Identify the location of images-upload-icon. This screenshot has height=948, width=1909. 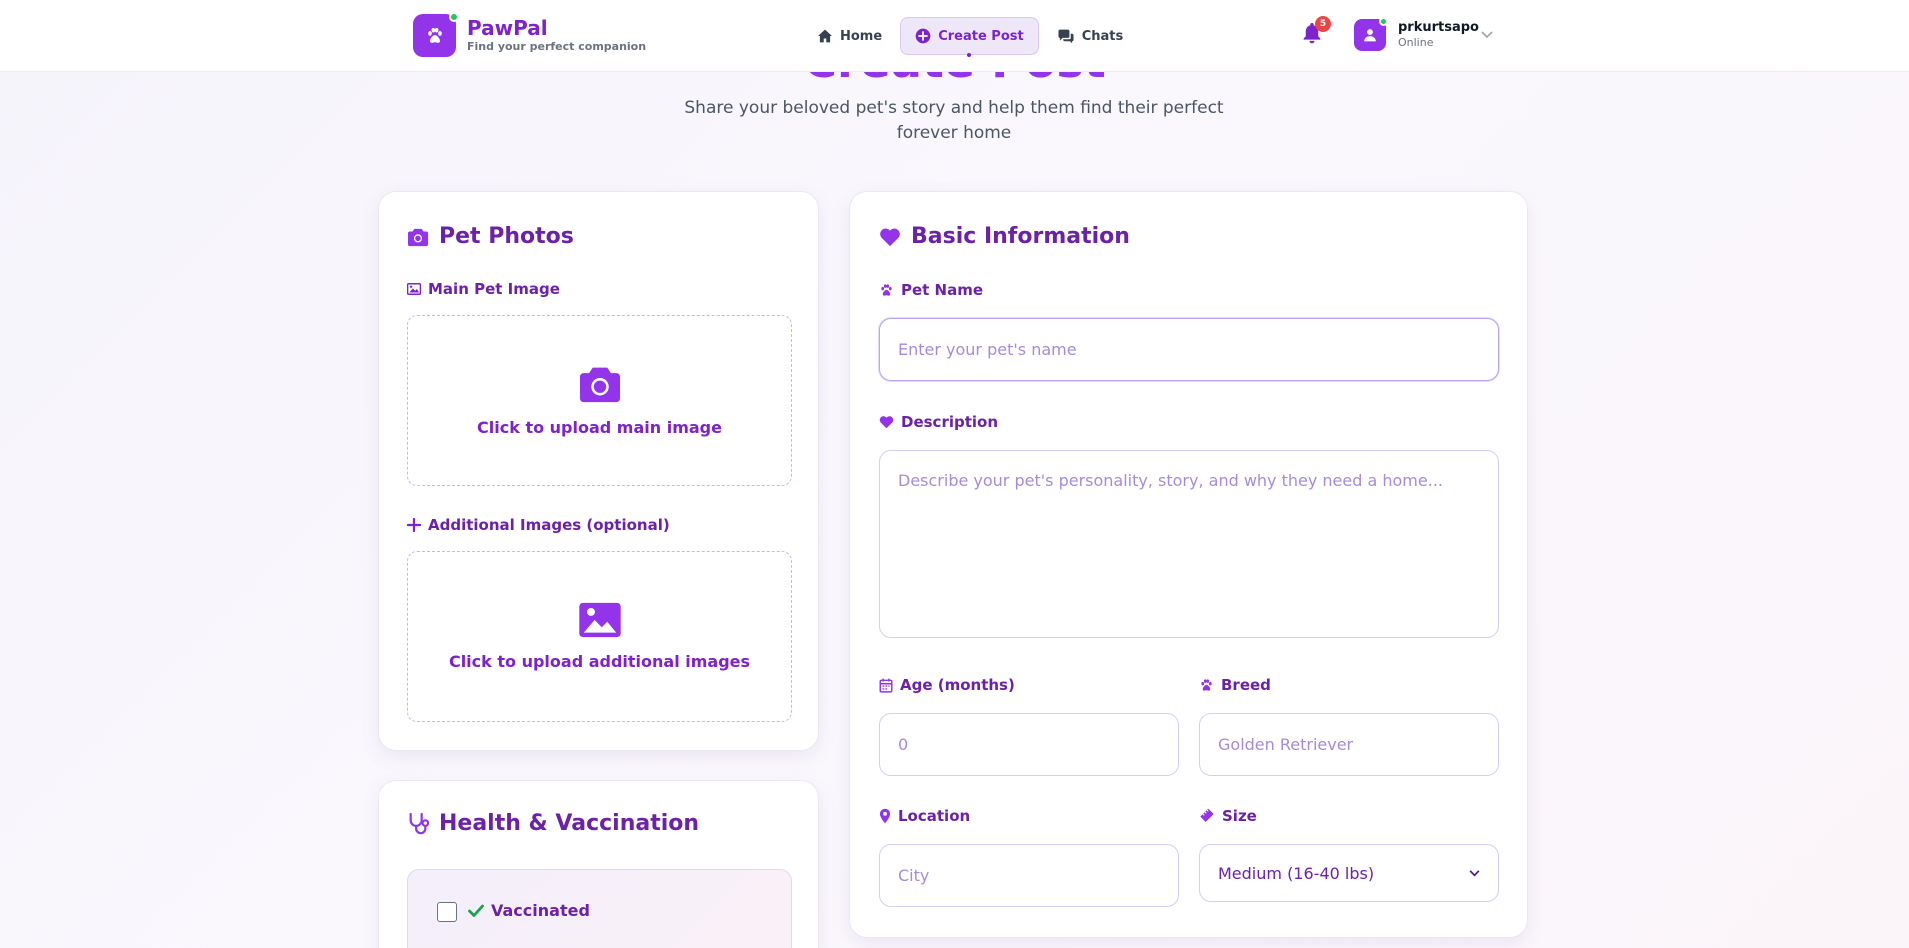
(599, 620).